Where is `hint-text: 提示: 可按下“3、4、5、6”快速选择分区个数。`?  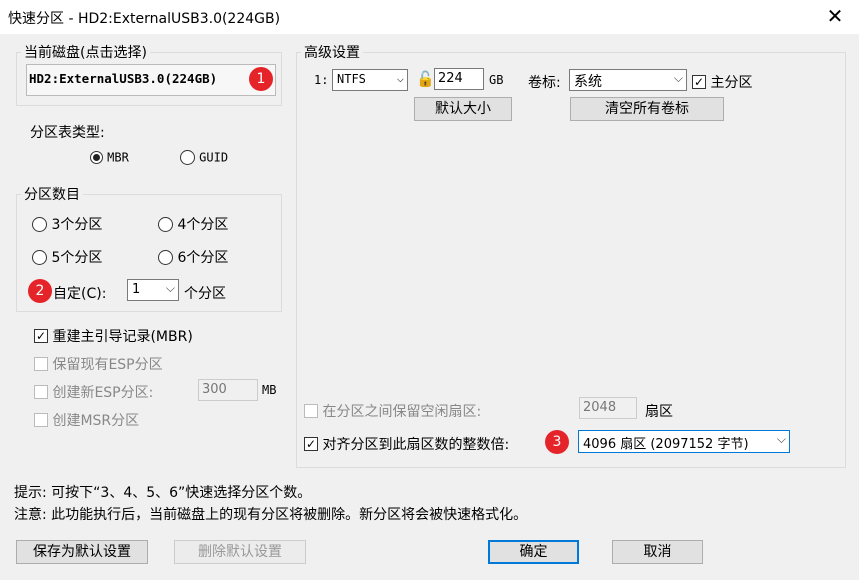
hint-text: 提示: 可按下“3、4、5、6”快速选择分区个数。 is located at coordinates (163, 493).